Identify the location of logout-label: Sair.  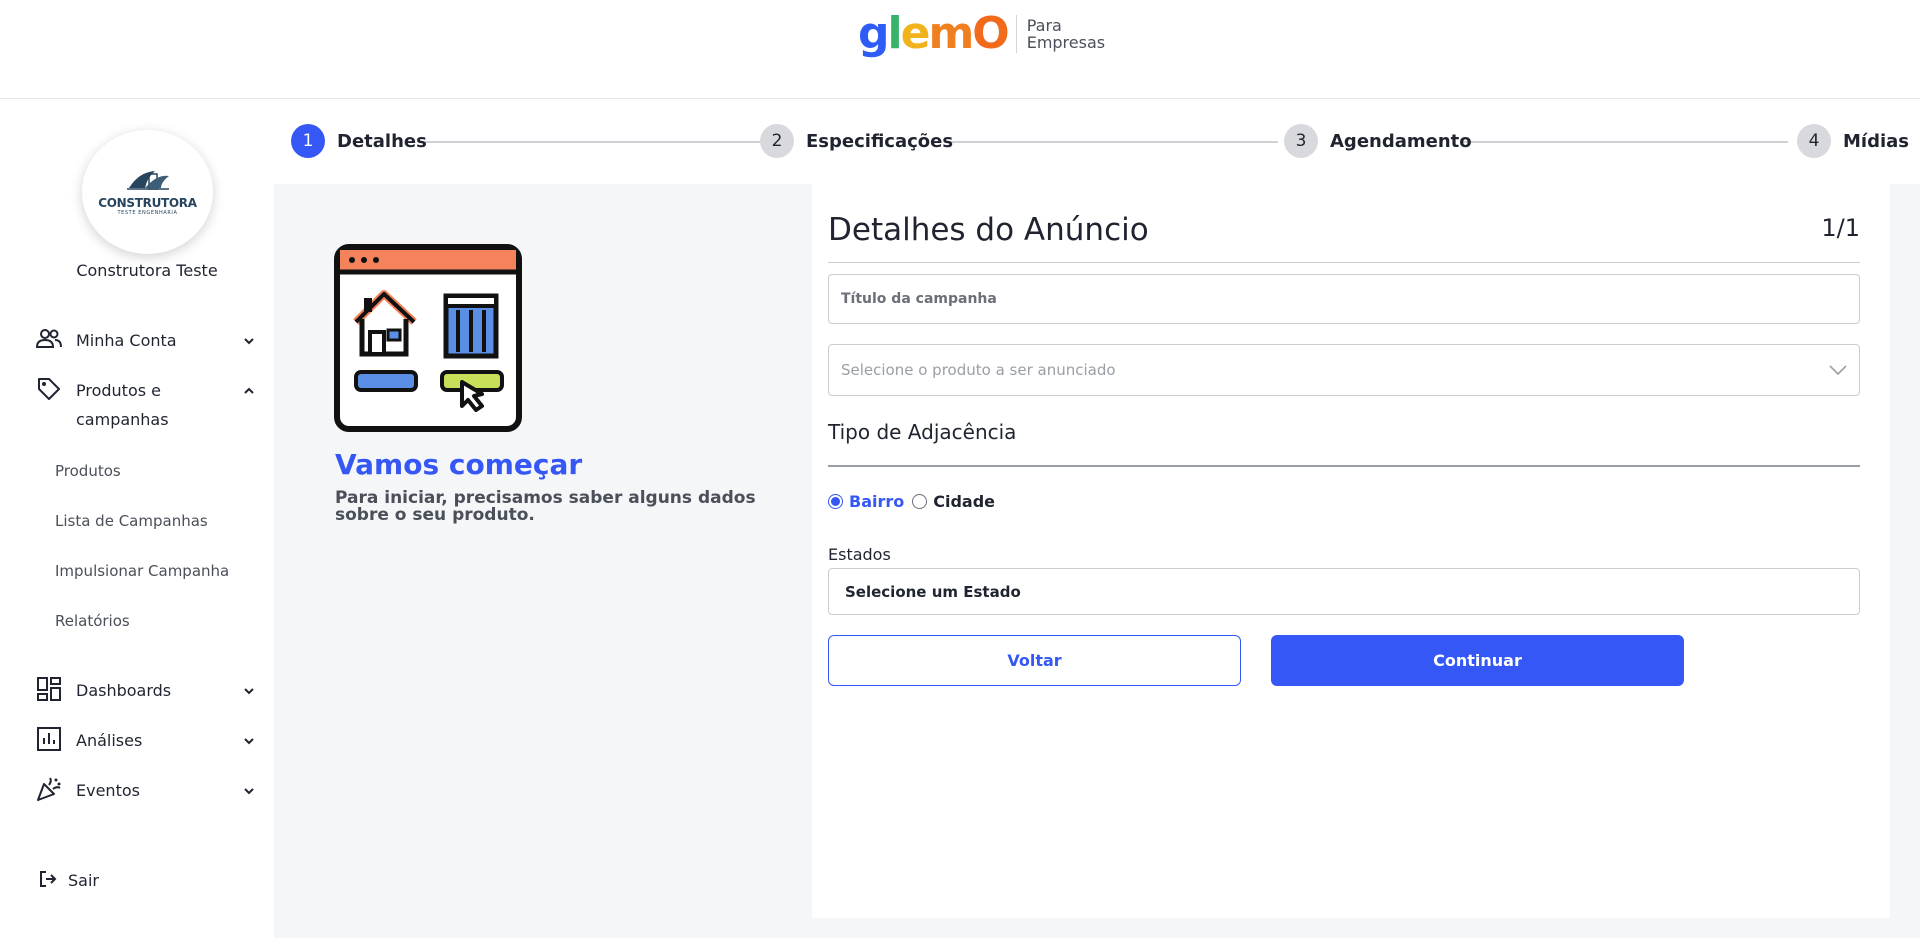
(83, 880).